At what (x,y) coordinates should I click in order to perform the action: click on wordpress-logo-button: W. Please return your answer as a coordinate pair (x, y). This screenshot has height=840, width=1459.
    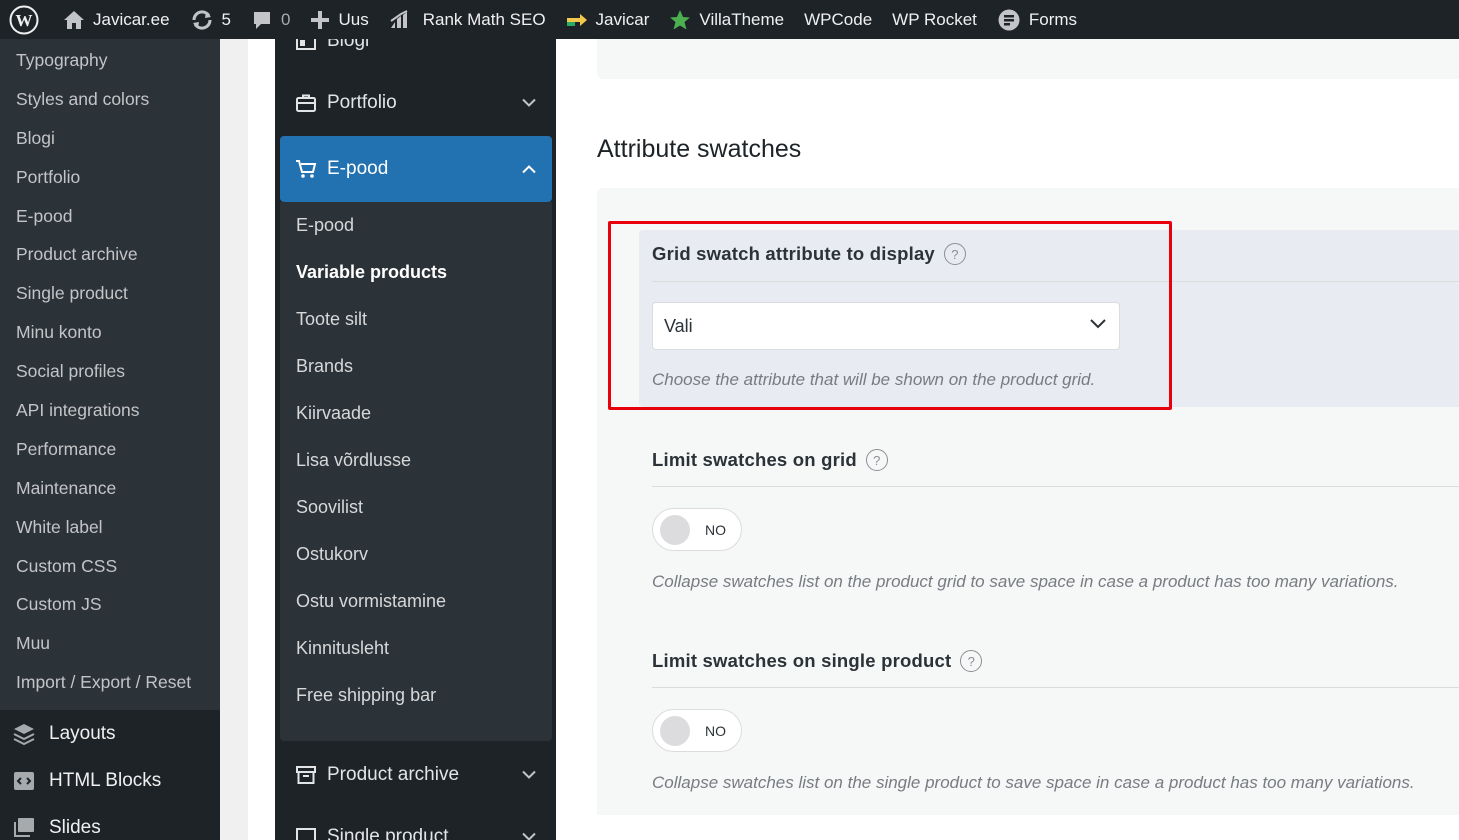
    Looking at the image, I should click on (26, 19).